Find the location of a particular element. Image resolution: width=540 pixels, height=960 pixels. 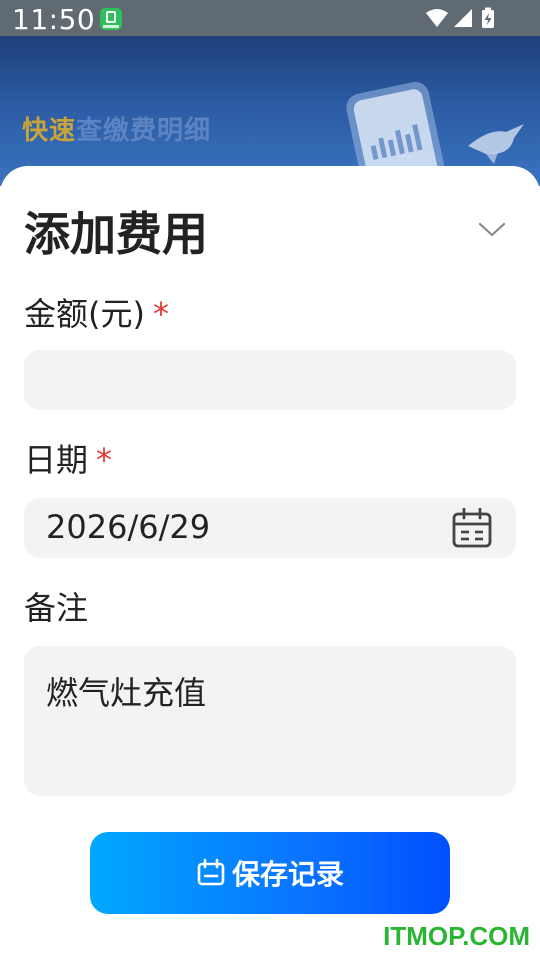

paper-bird-icon is located at coordinates (496, 144).